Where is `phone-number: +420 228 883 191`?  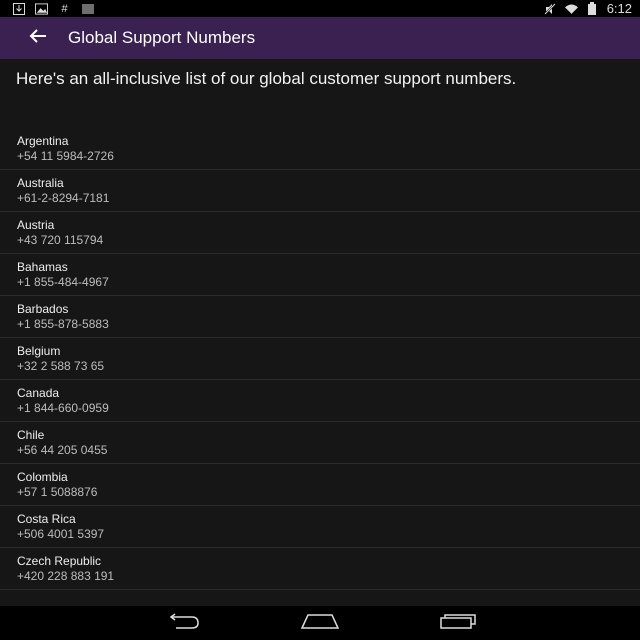
phone-number: +420 228 883 191 is located at coordinates (328, 576).